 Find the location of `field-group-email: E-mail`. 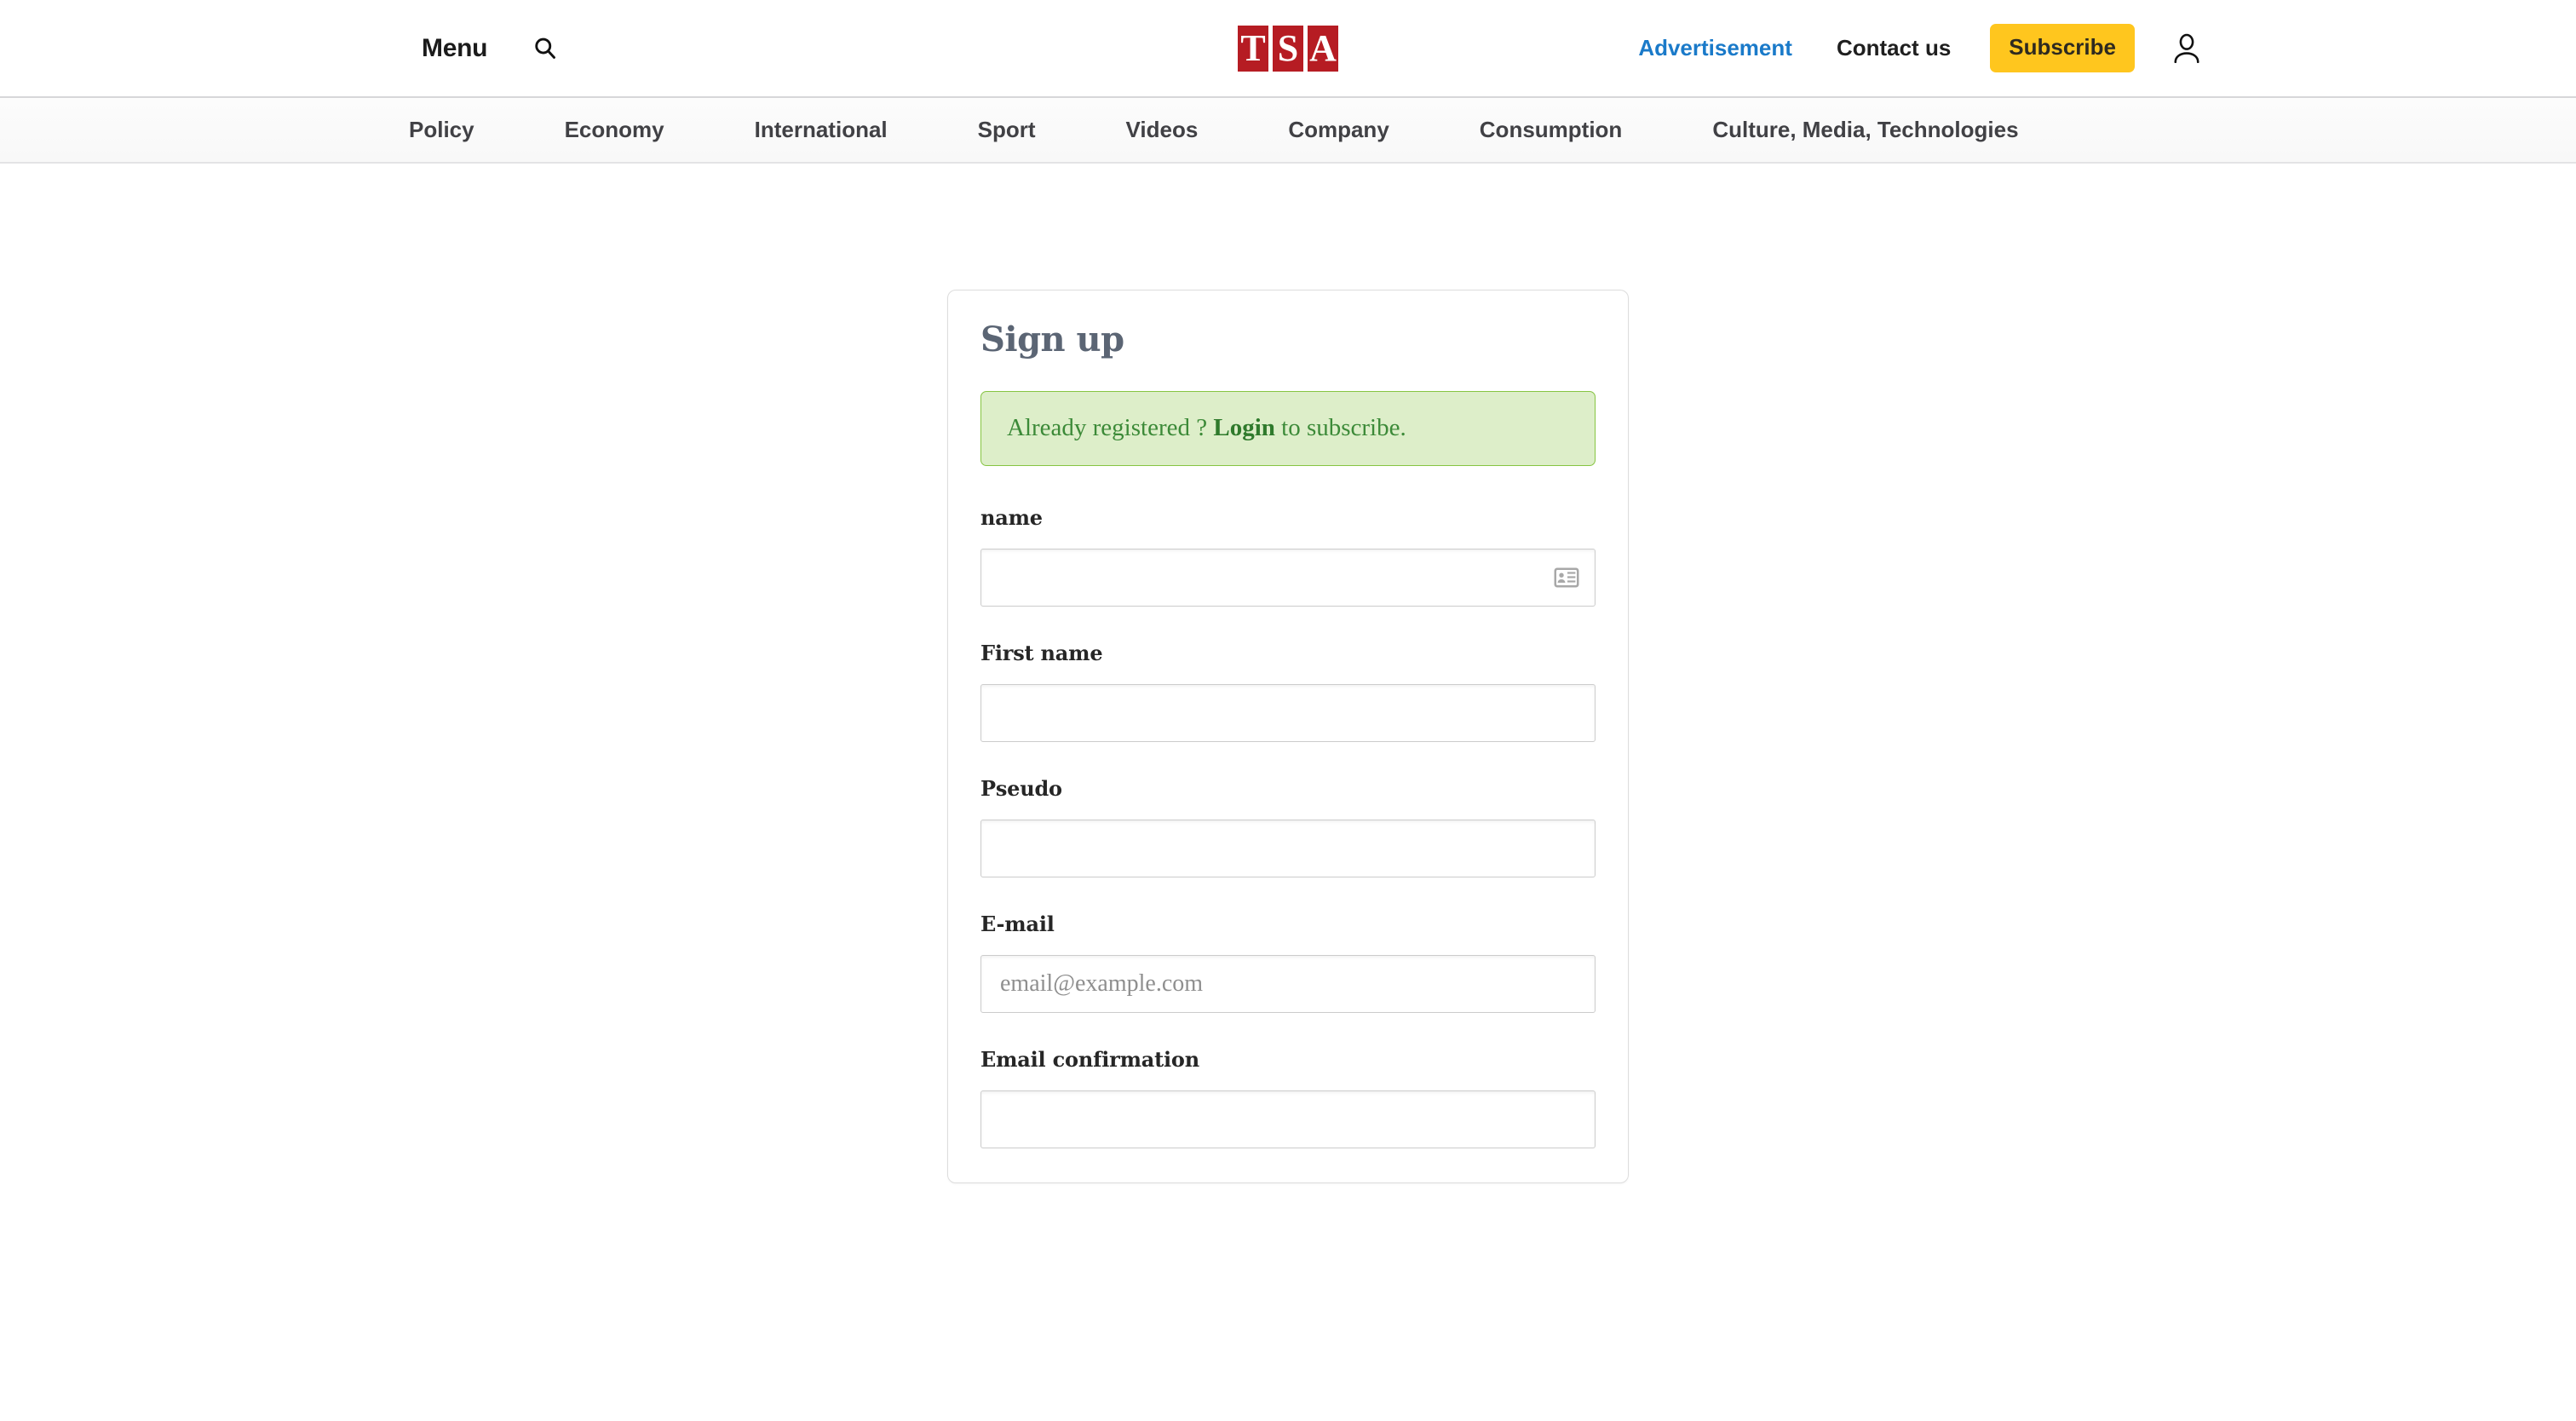

field-group-email: E-mail is located at coordinates (1288, 963).